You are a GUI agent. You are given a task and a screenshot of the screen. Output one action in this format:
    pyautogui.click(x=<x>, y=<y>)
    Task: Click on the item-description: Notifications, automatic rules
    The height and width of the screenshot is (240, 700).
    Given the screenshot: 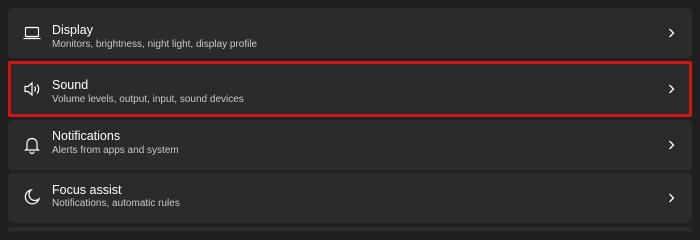 What is the action you would take?
    pyautogui.click(x=116, y=203)
    